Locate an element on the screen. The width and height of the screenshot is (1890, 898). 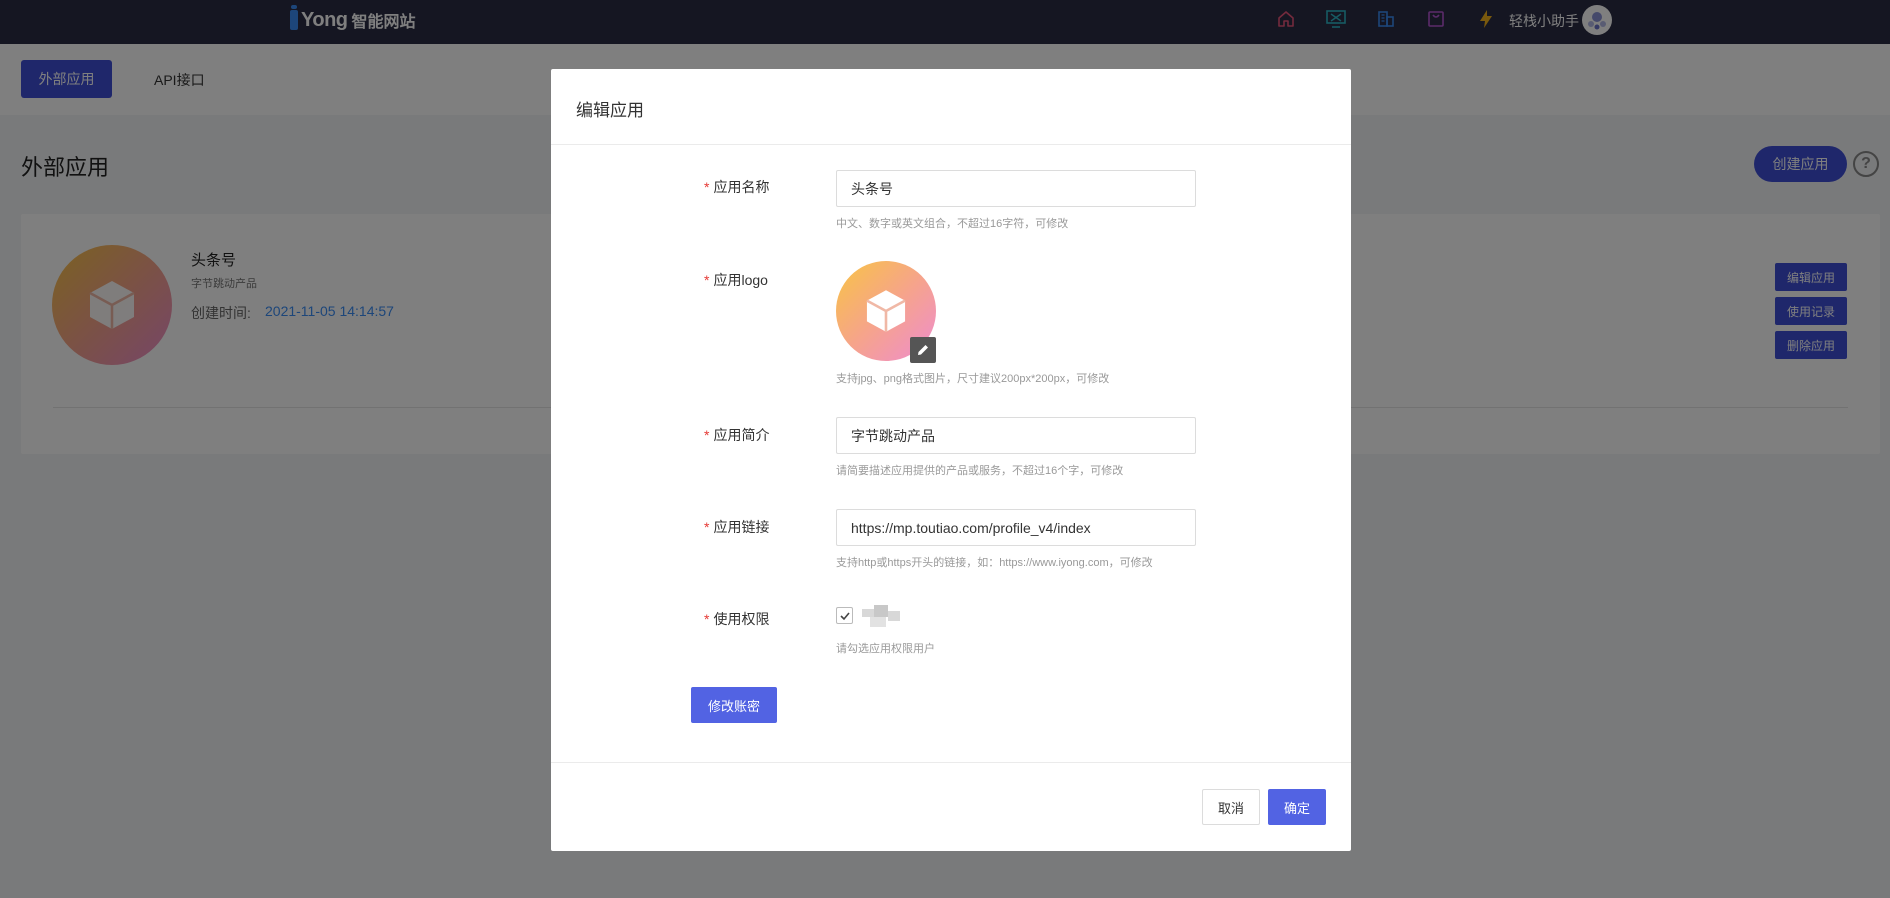
check-icon is located at coordinates (844, 615).